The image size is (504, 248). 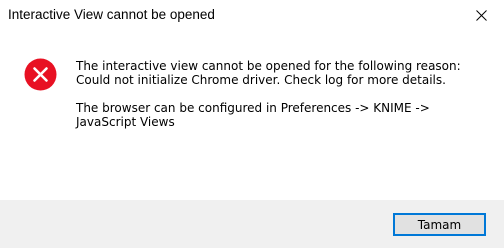 I want to click on close-button, so click(x=481, y=15).